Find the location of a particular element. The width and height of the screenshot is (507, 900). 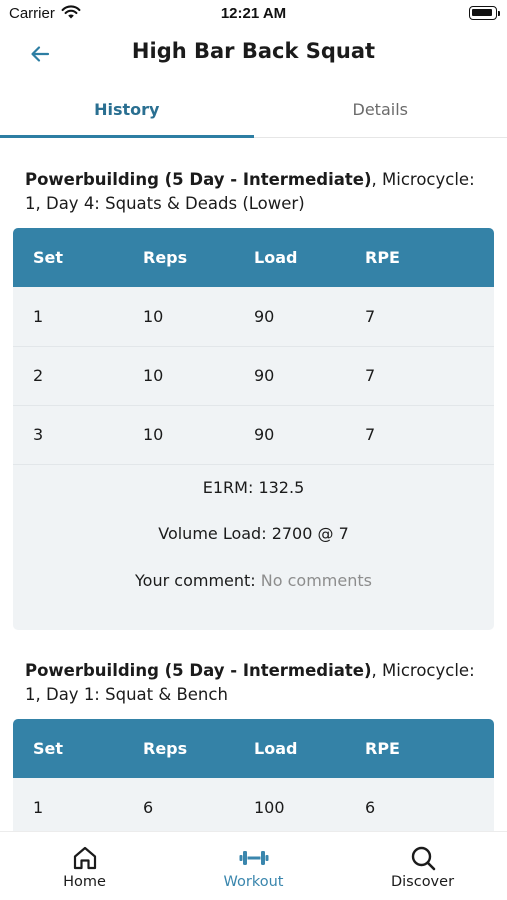

dumbbell-icon is located at coordinates (253, 858).